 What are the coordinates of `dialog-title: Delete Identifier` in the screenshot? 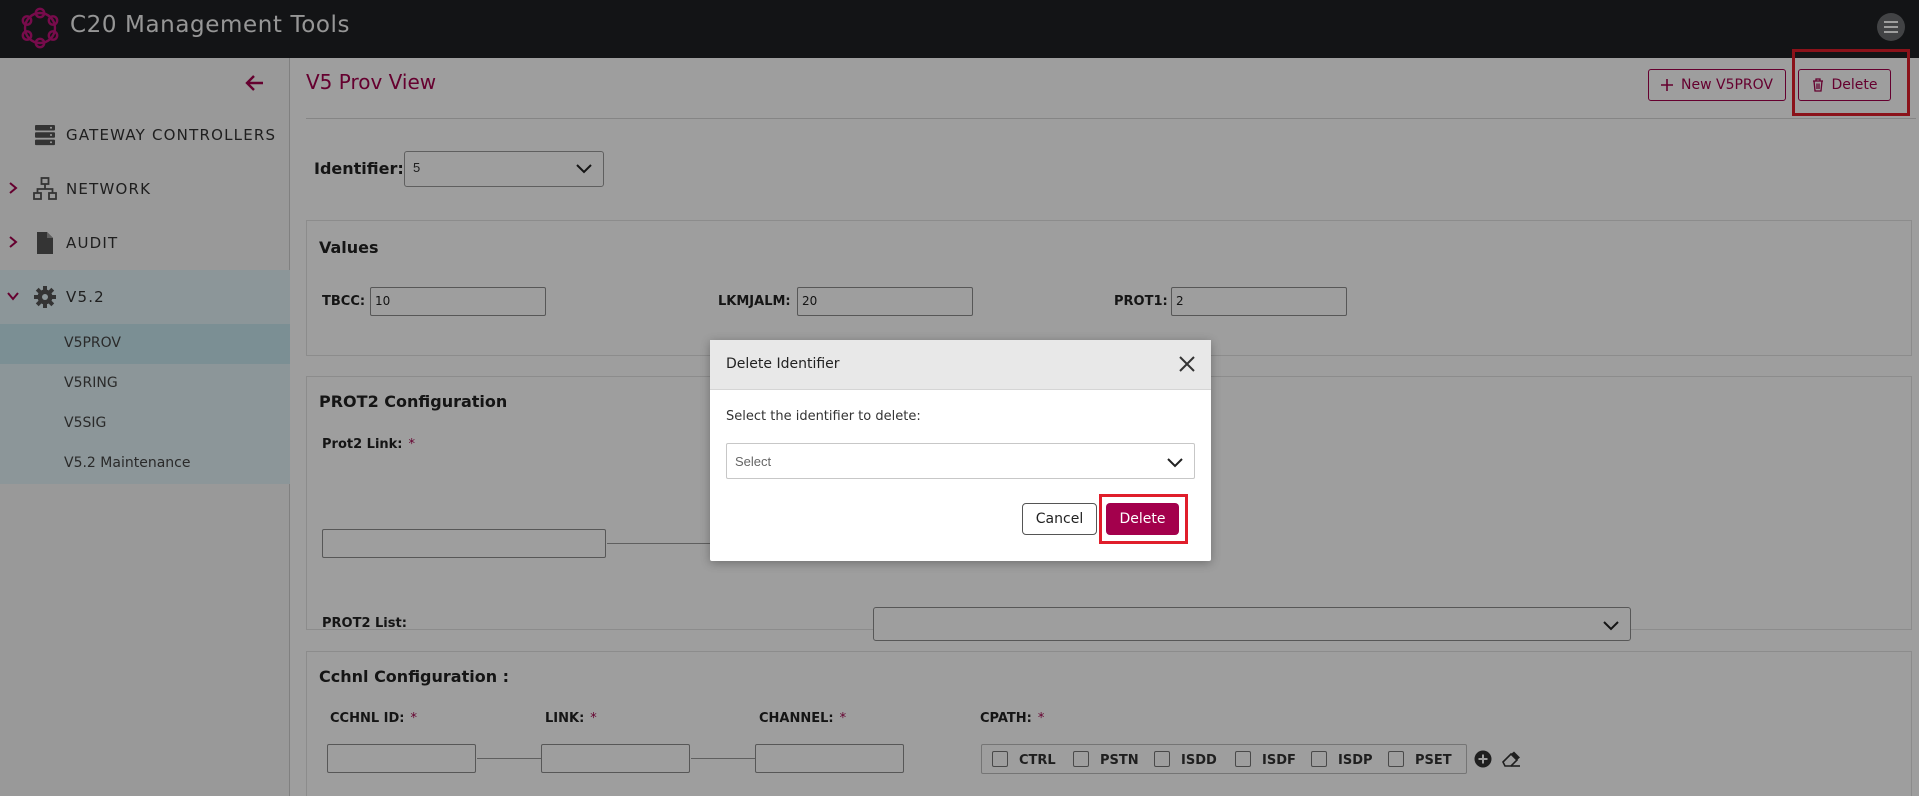 It's located at (783, 364).